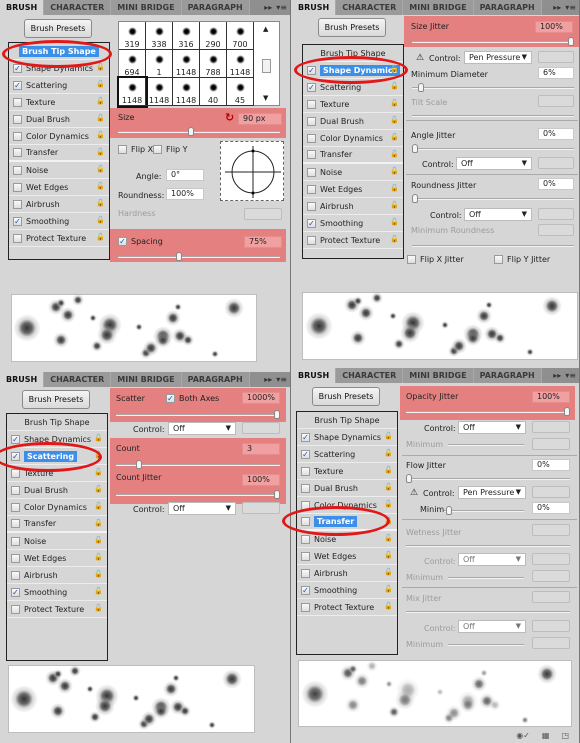  I want to click on roundness-jitter-field: 0%, so click(556, 184).